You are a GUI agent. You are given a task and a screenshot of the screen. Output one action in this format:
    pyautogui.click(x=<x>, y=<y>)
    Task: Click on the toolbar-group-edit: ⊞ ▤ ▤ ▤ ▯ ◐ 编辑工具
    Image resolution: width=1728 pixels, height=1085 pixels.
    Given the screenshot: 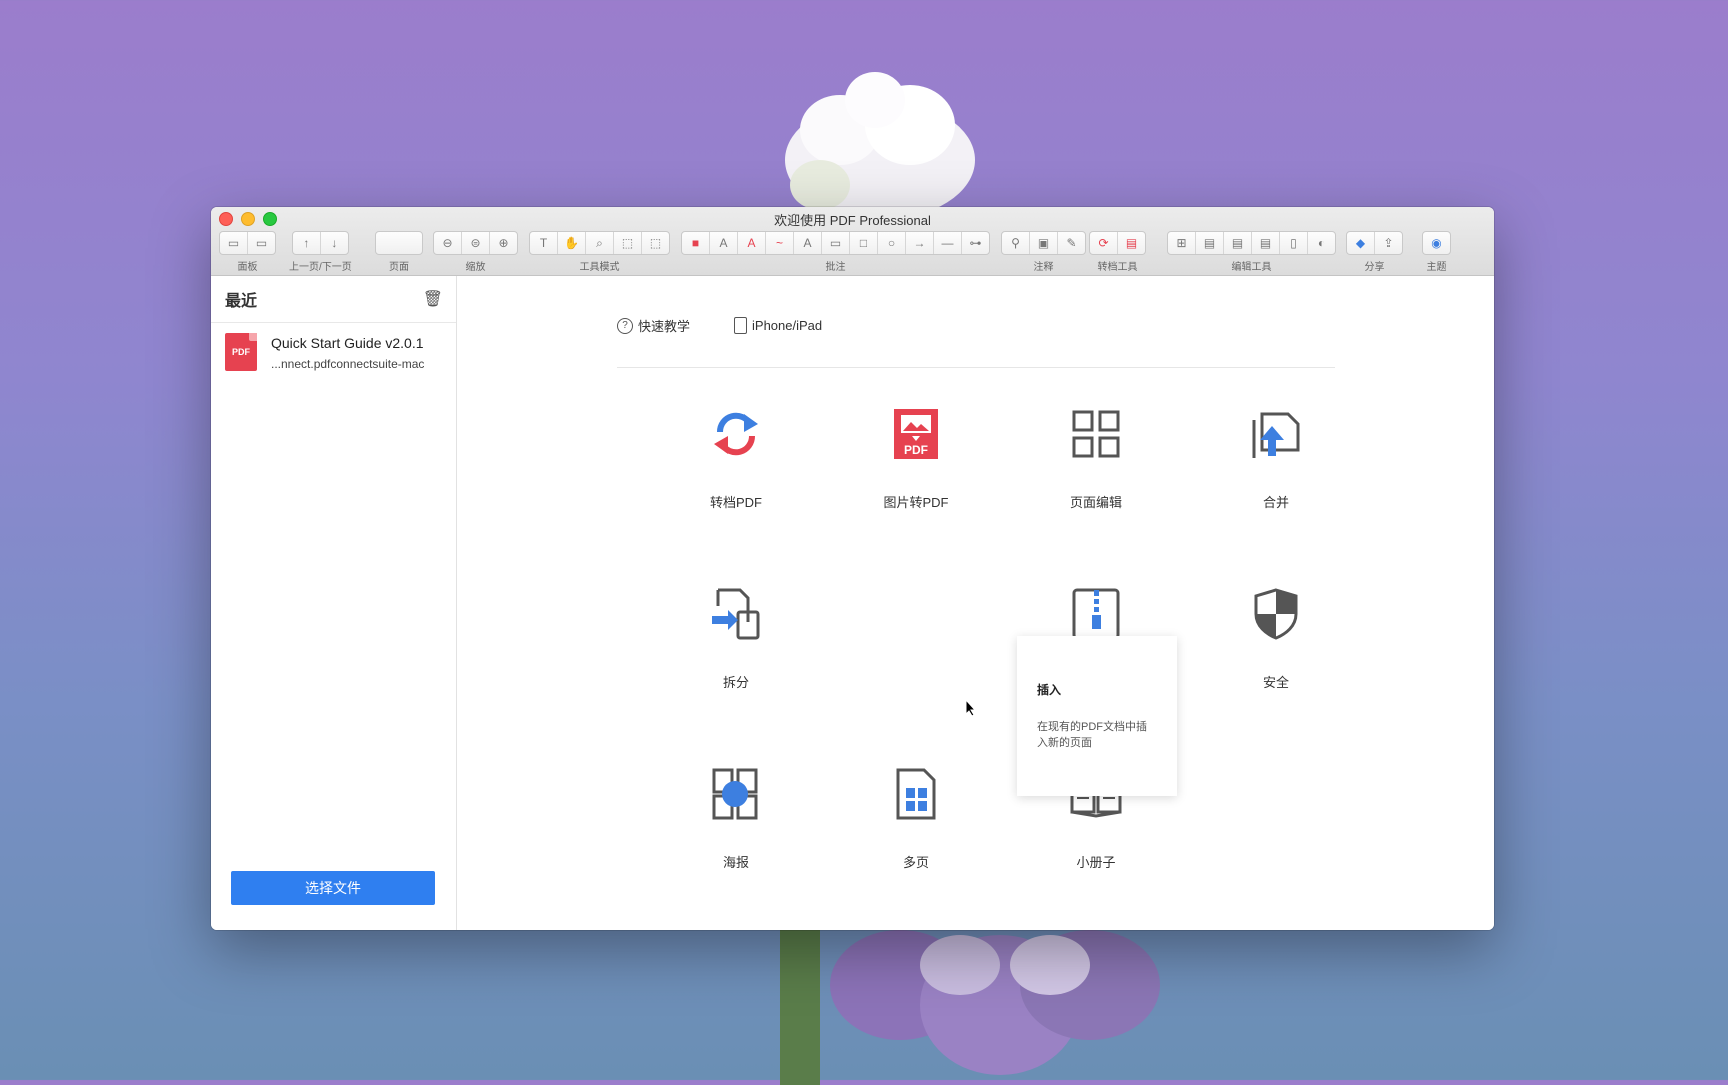 What is the action you would take?
    pyautogui.click(x=1251, y=252)
    